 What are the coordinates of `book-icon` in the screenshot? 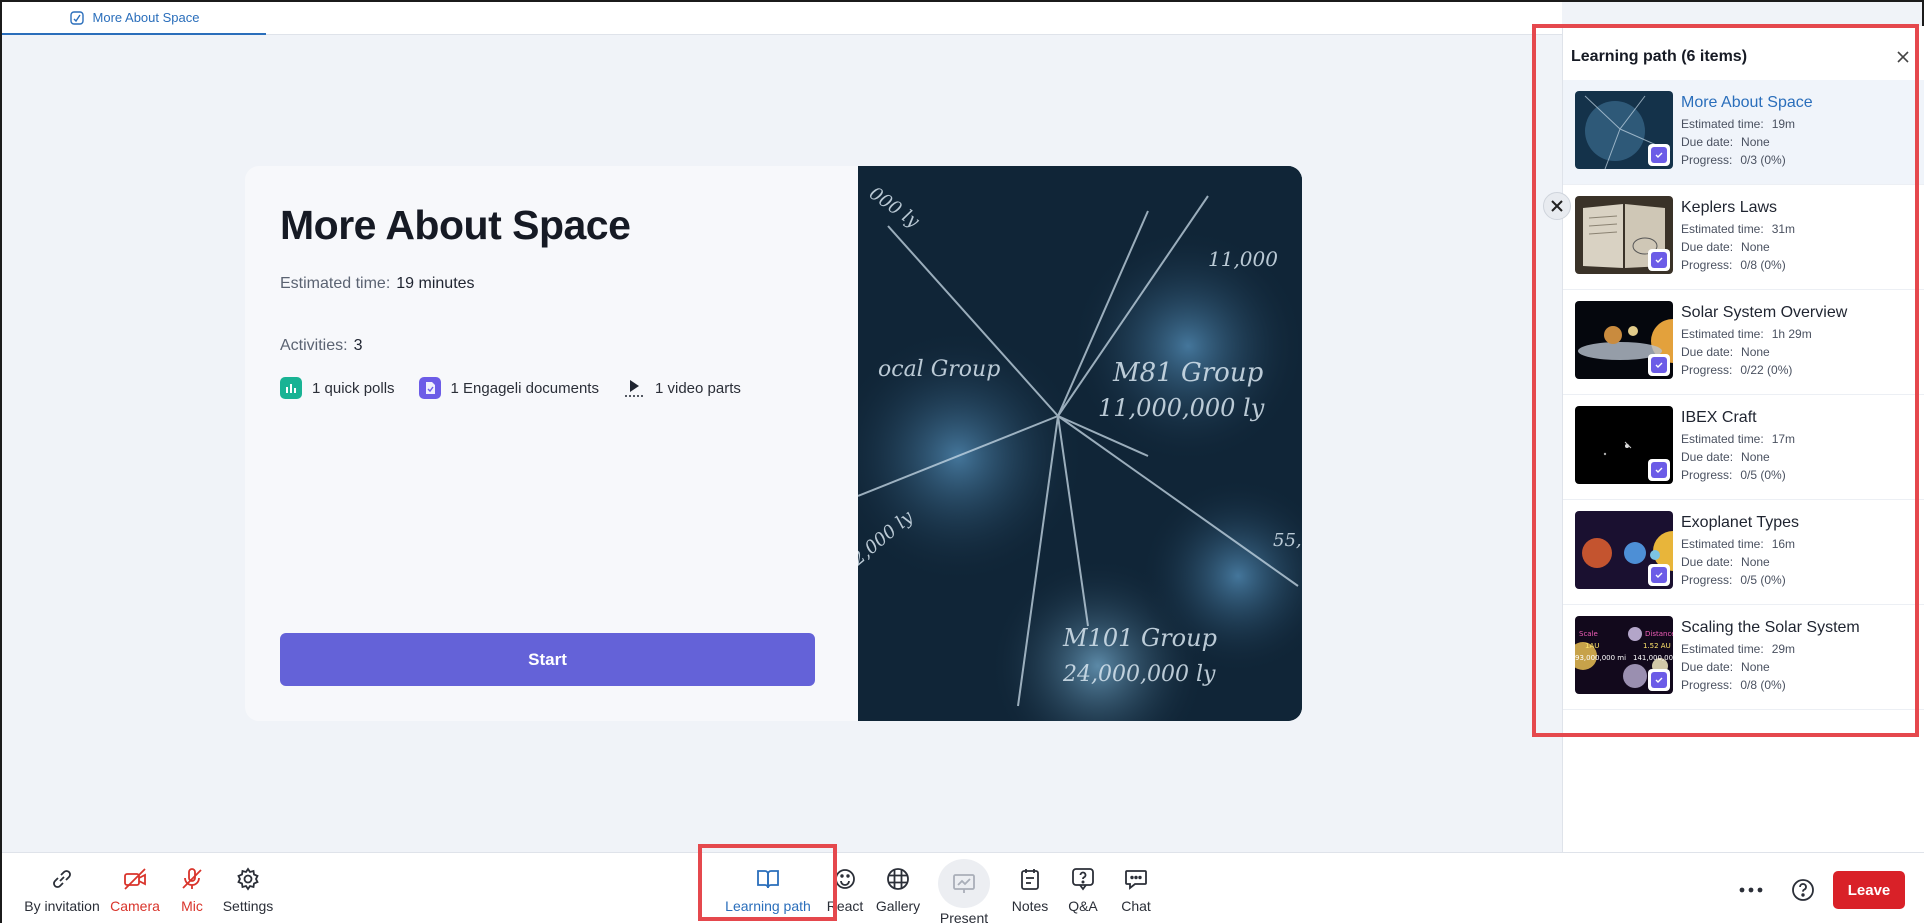 It's located at (768, 878).